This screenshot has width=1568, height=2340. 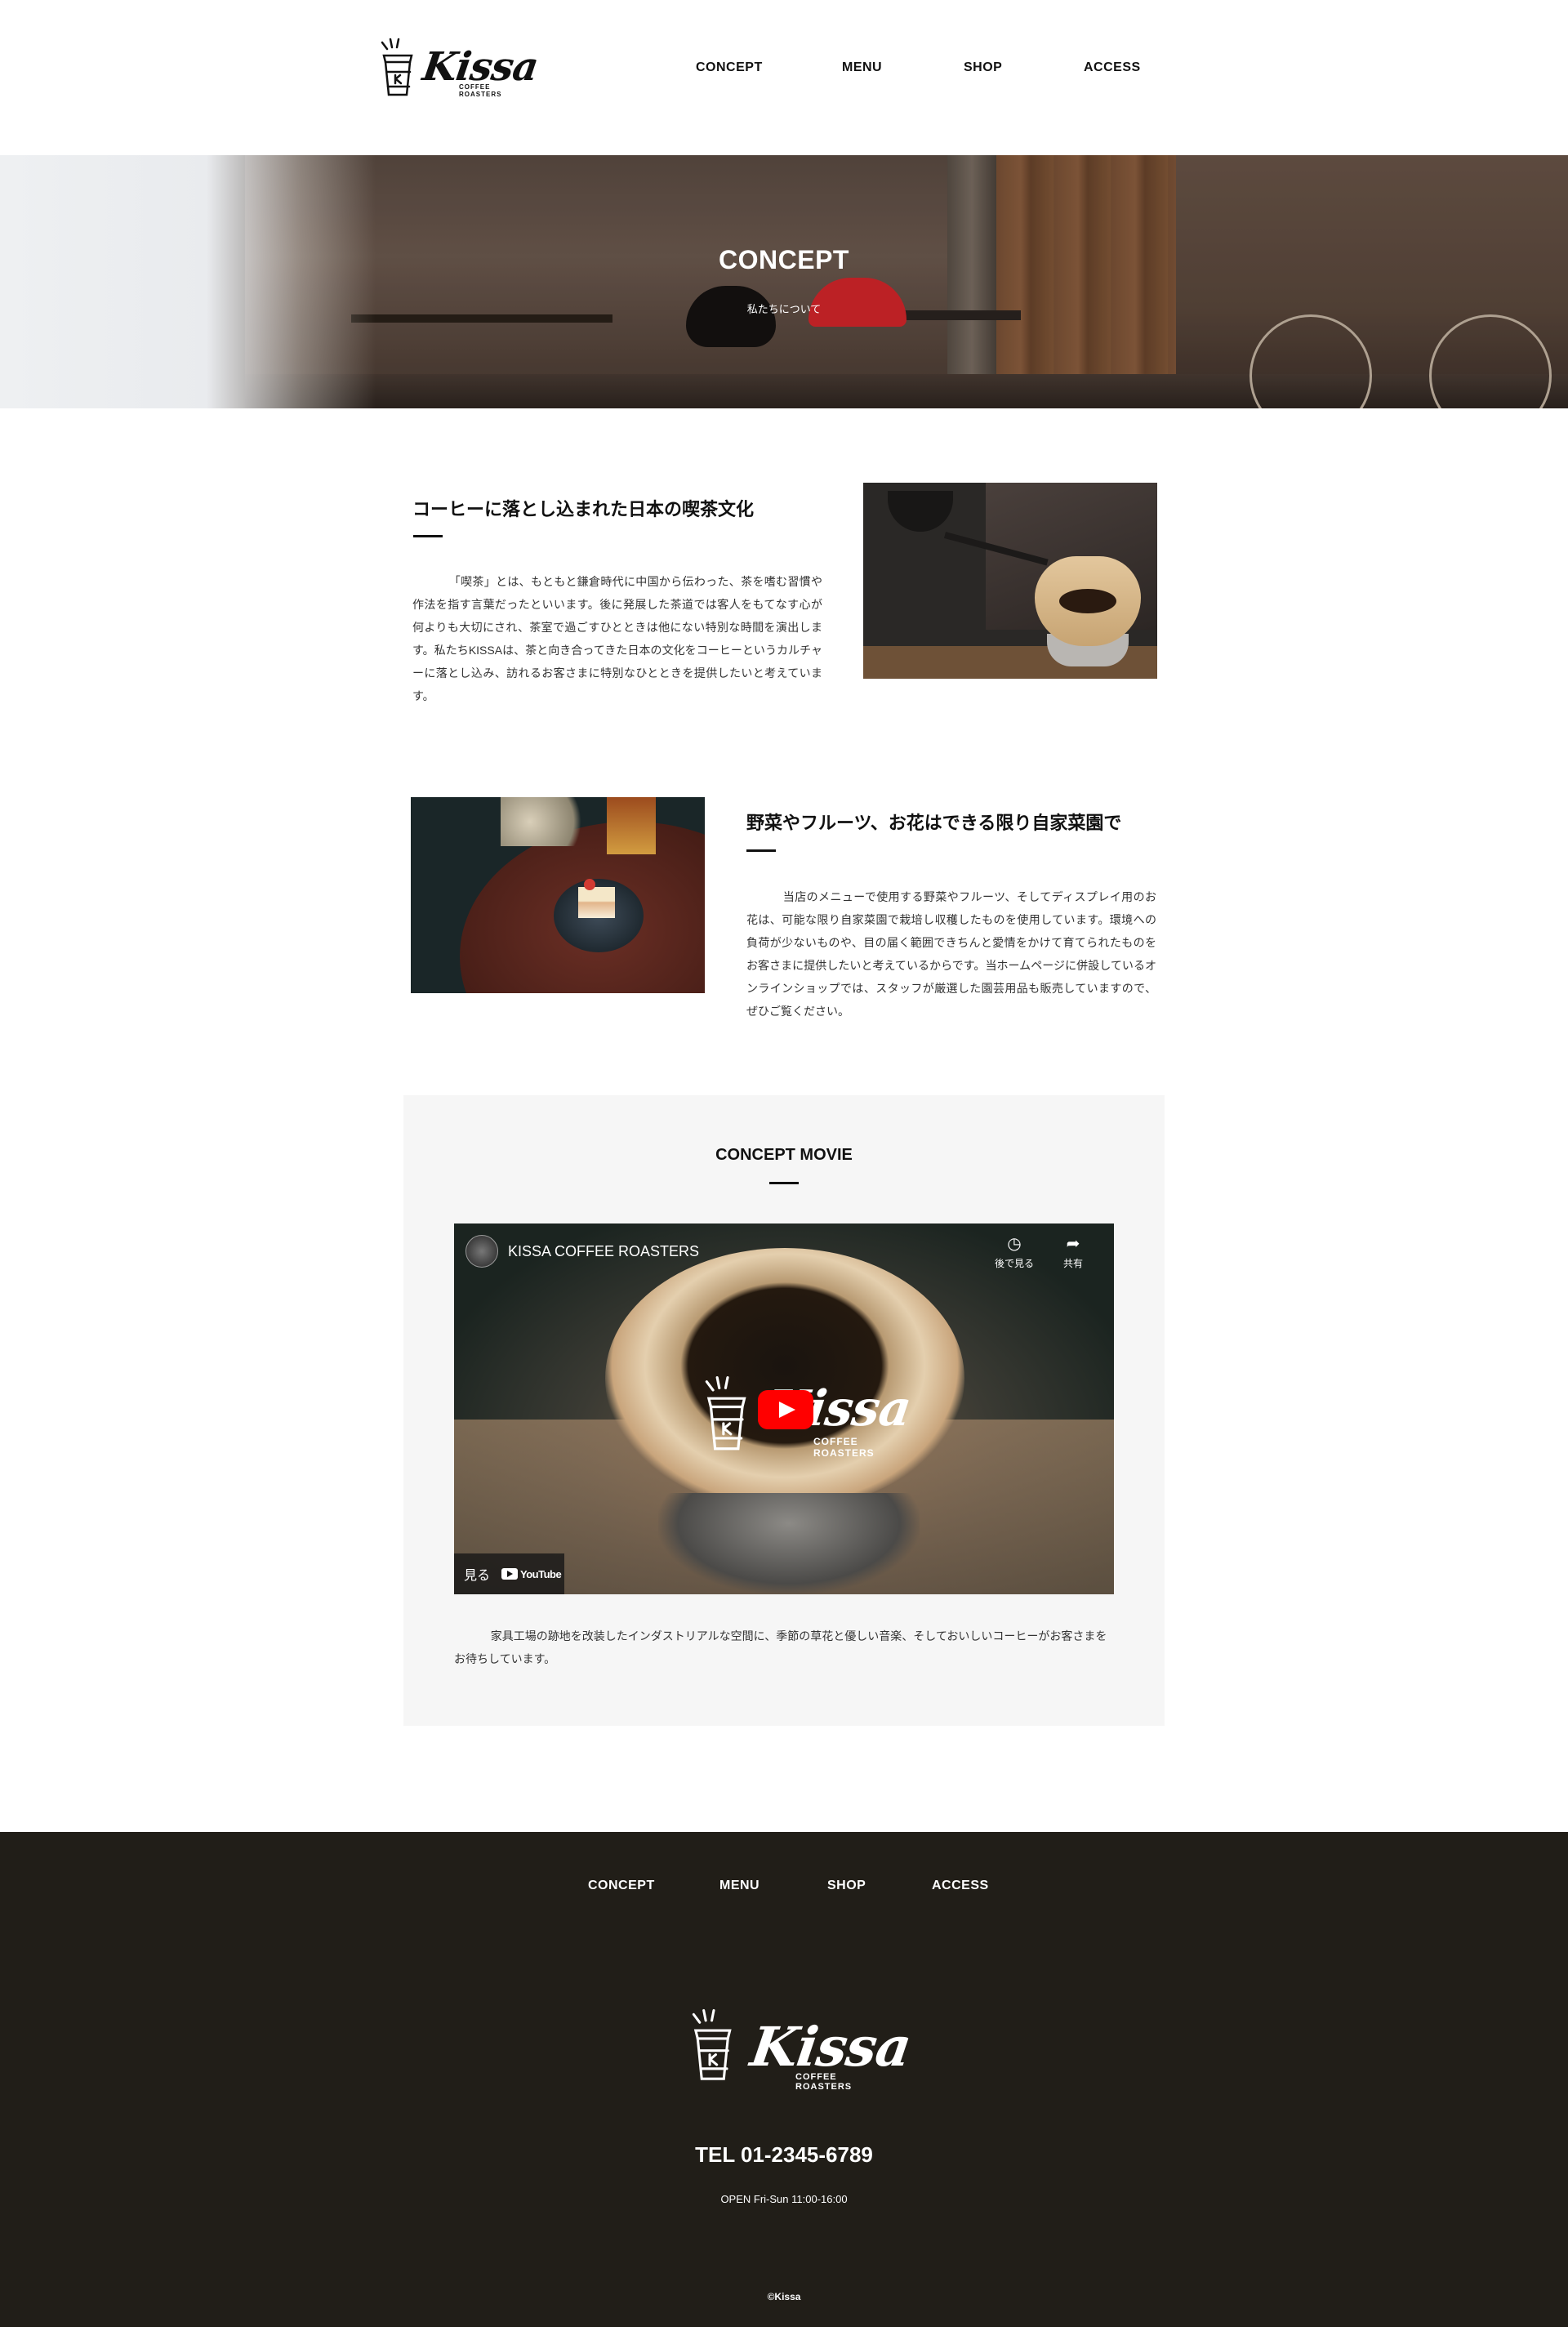 I want to click on video-channel-info: KISSA COFFEE ROASTERS, so click(x=582, y=1251).